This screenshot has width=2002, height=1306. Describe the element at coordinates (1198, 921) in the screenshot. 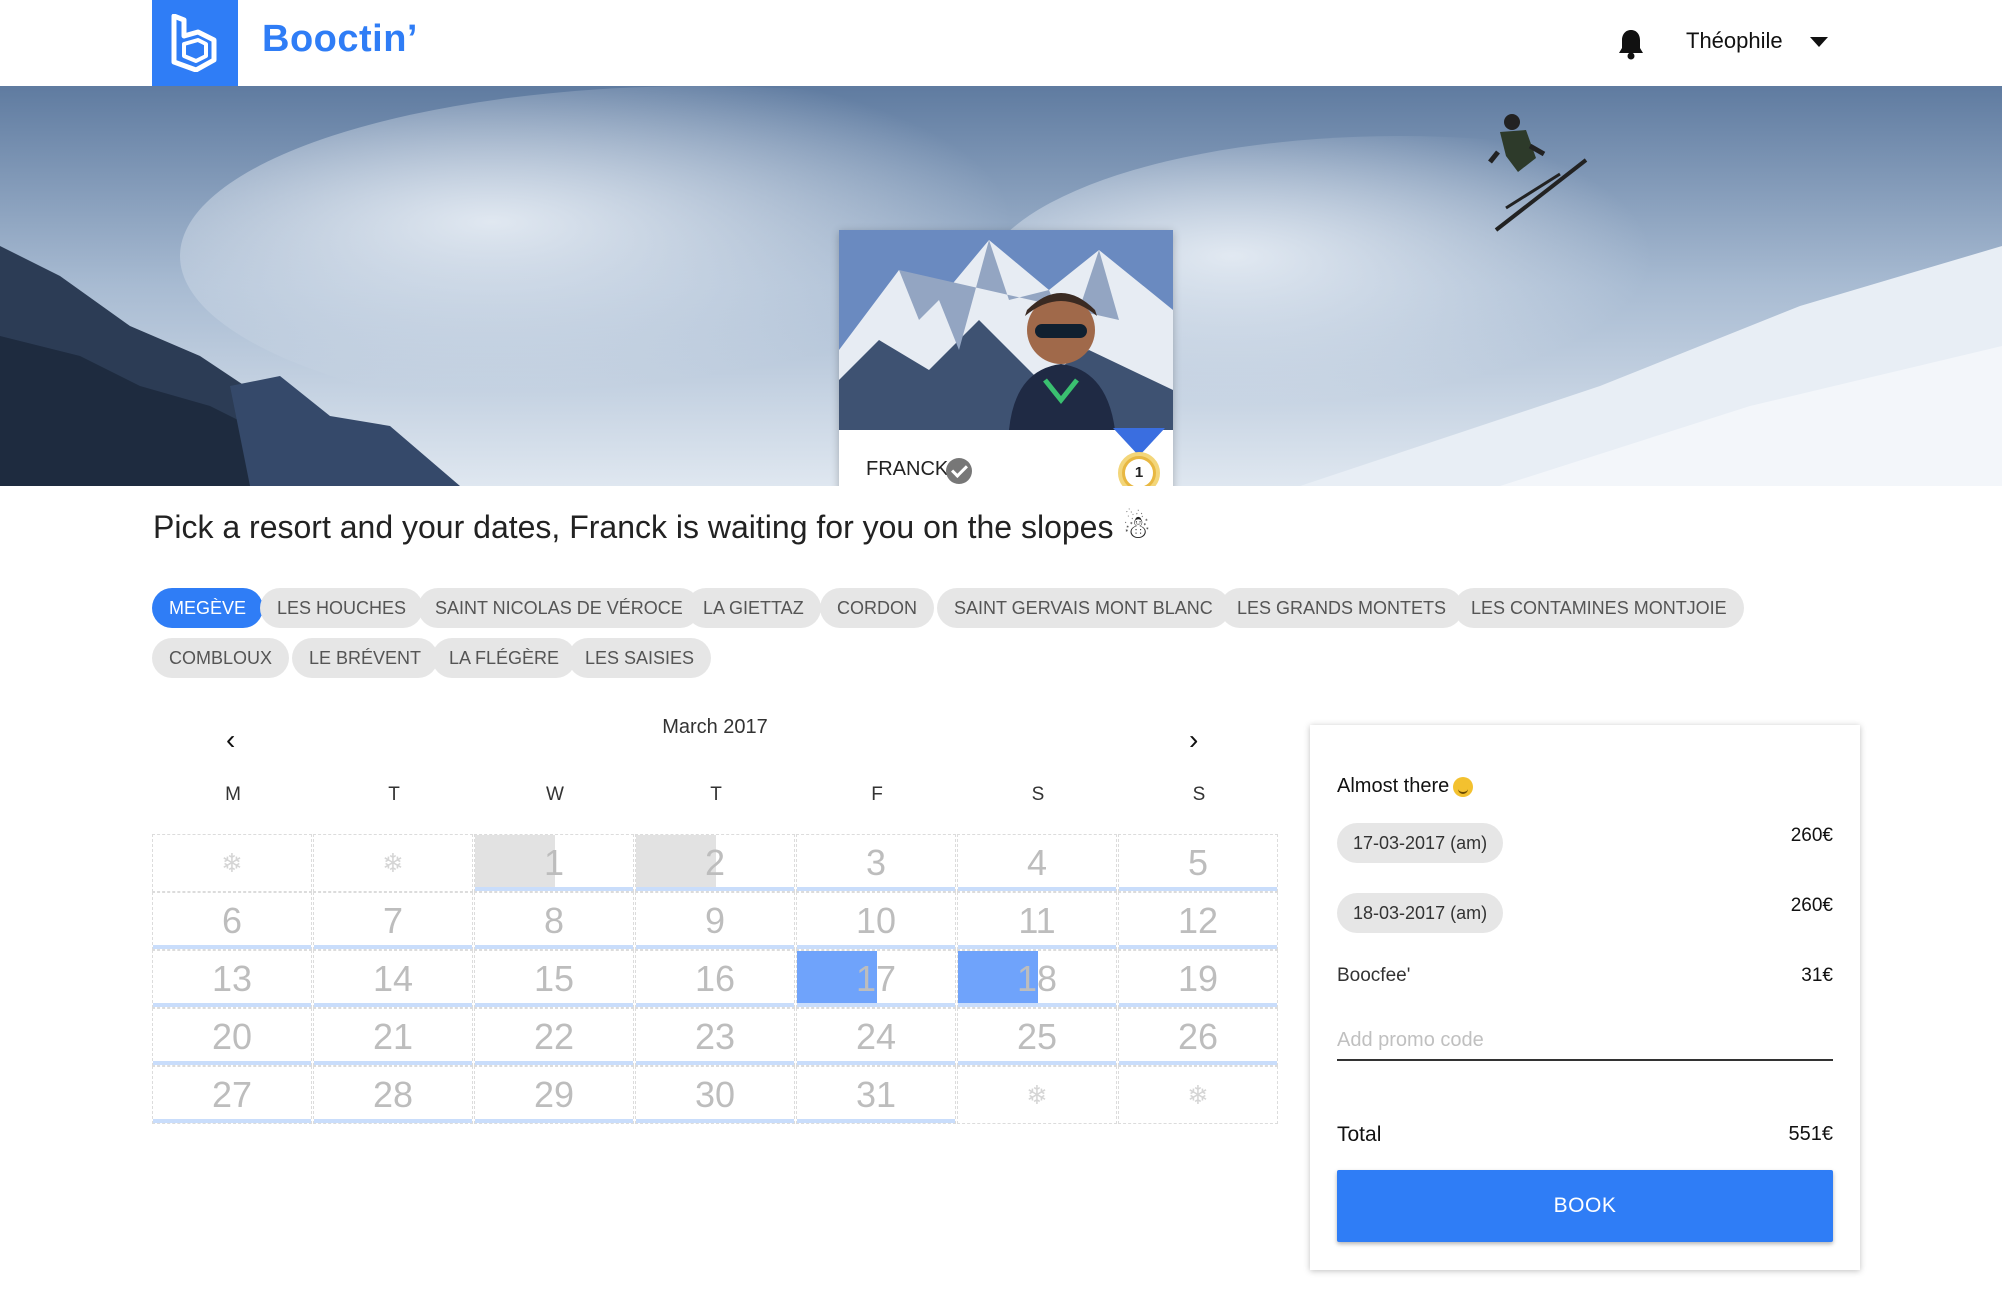

I see `calendar-day: 12` at that location.